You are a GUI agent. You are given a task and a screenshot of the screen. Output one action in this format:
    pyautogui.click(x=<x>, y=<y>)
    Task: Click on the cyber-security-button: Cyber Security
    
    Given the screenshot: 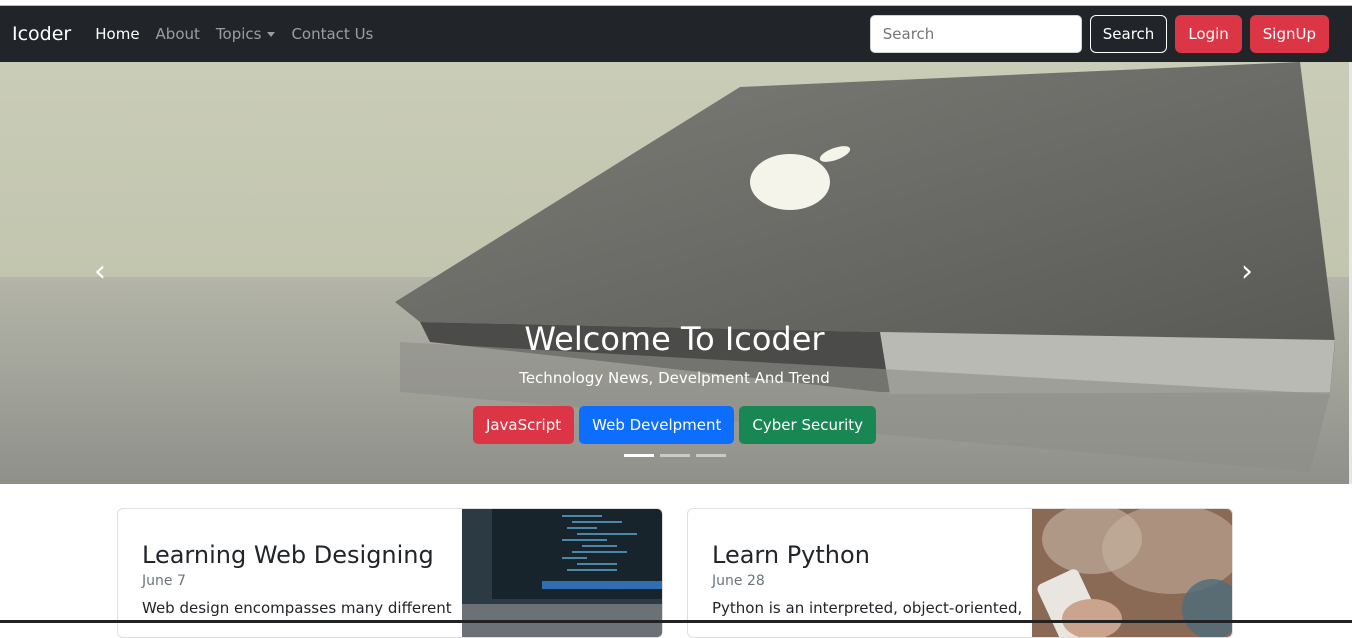 What is the action you would take?
    pyautogui.click(x=808, y=425)
    